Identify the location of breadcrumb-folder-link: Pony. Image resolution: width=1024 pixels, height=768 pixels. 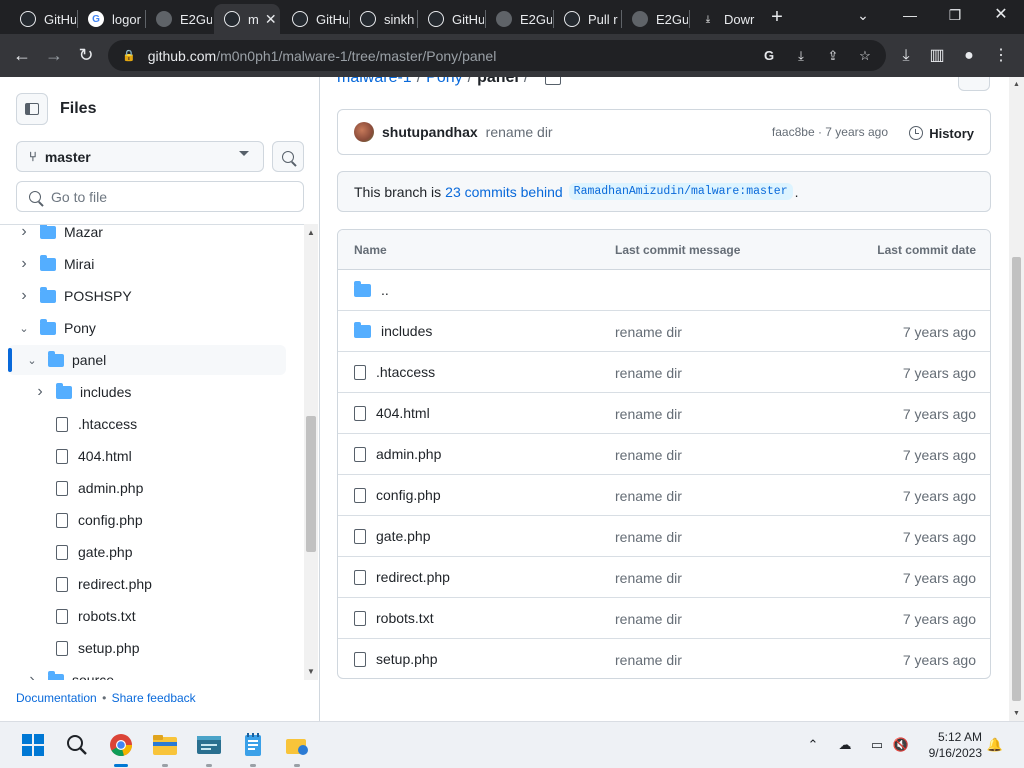
(444, 82).